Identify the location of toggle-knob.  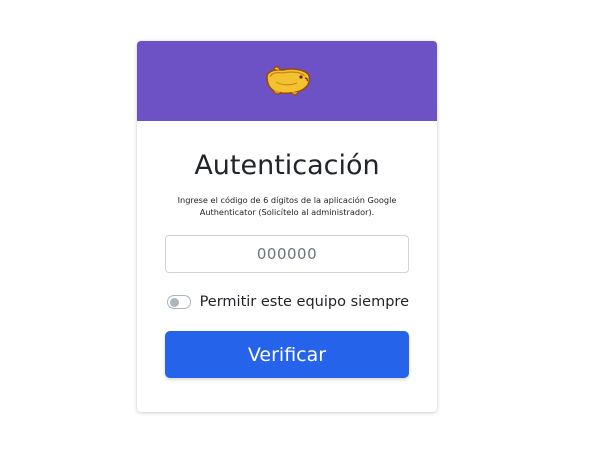
(174, 302).